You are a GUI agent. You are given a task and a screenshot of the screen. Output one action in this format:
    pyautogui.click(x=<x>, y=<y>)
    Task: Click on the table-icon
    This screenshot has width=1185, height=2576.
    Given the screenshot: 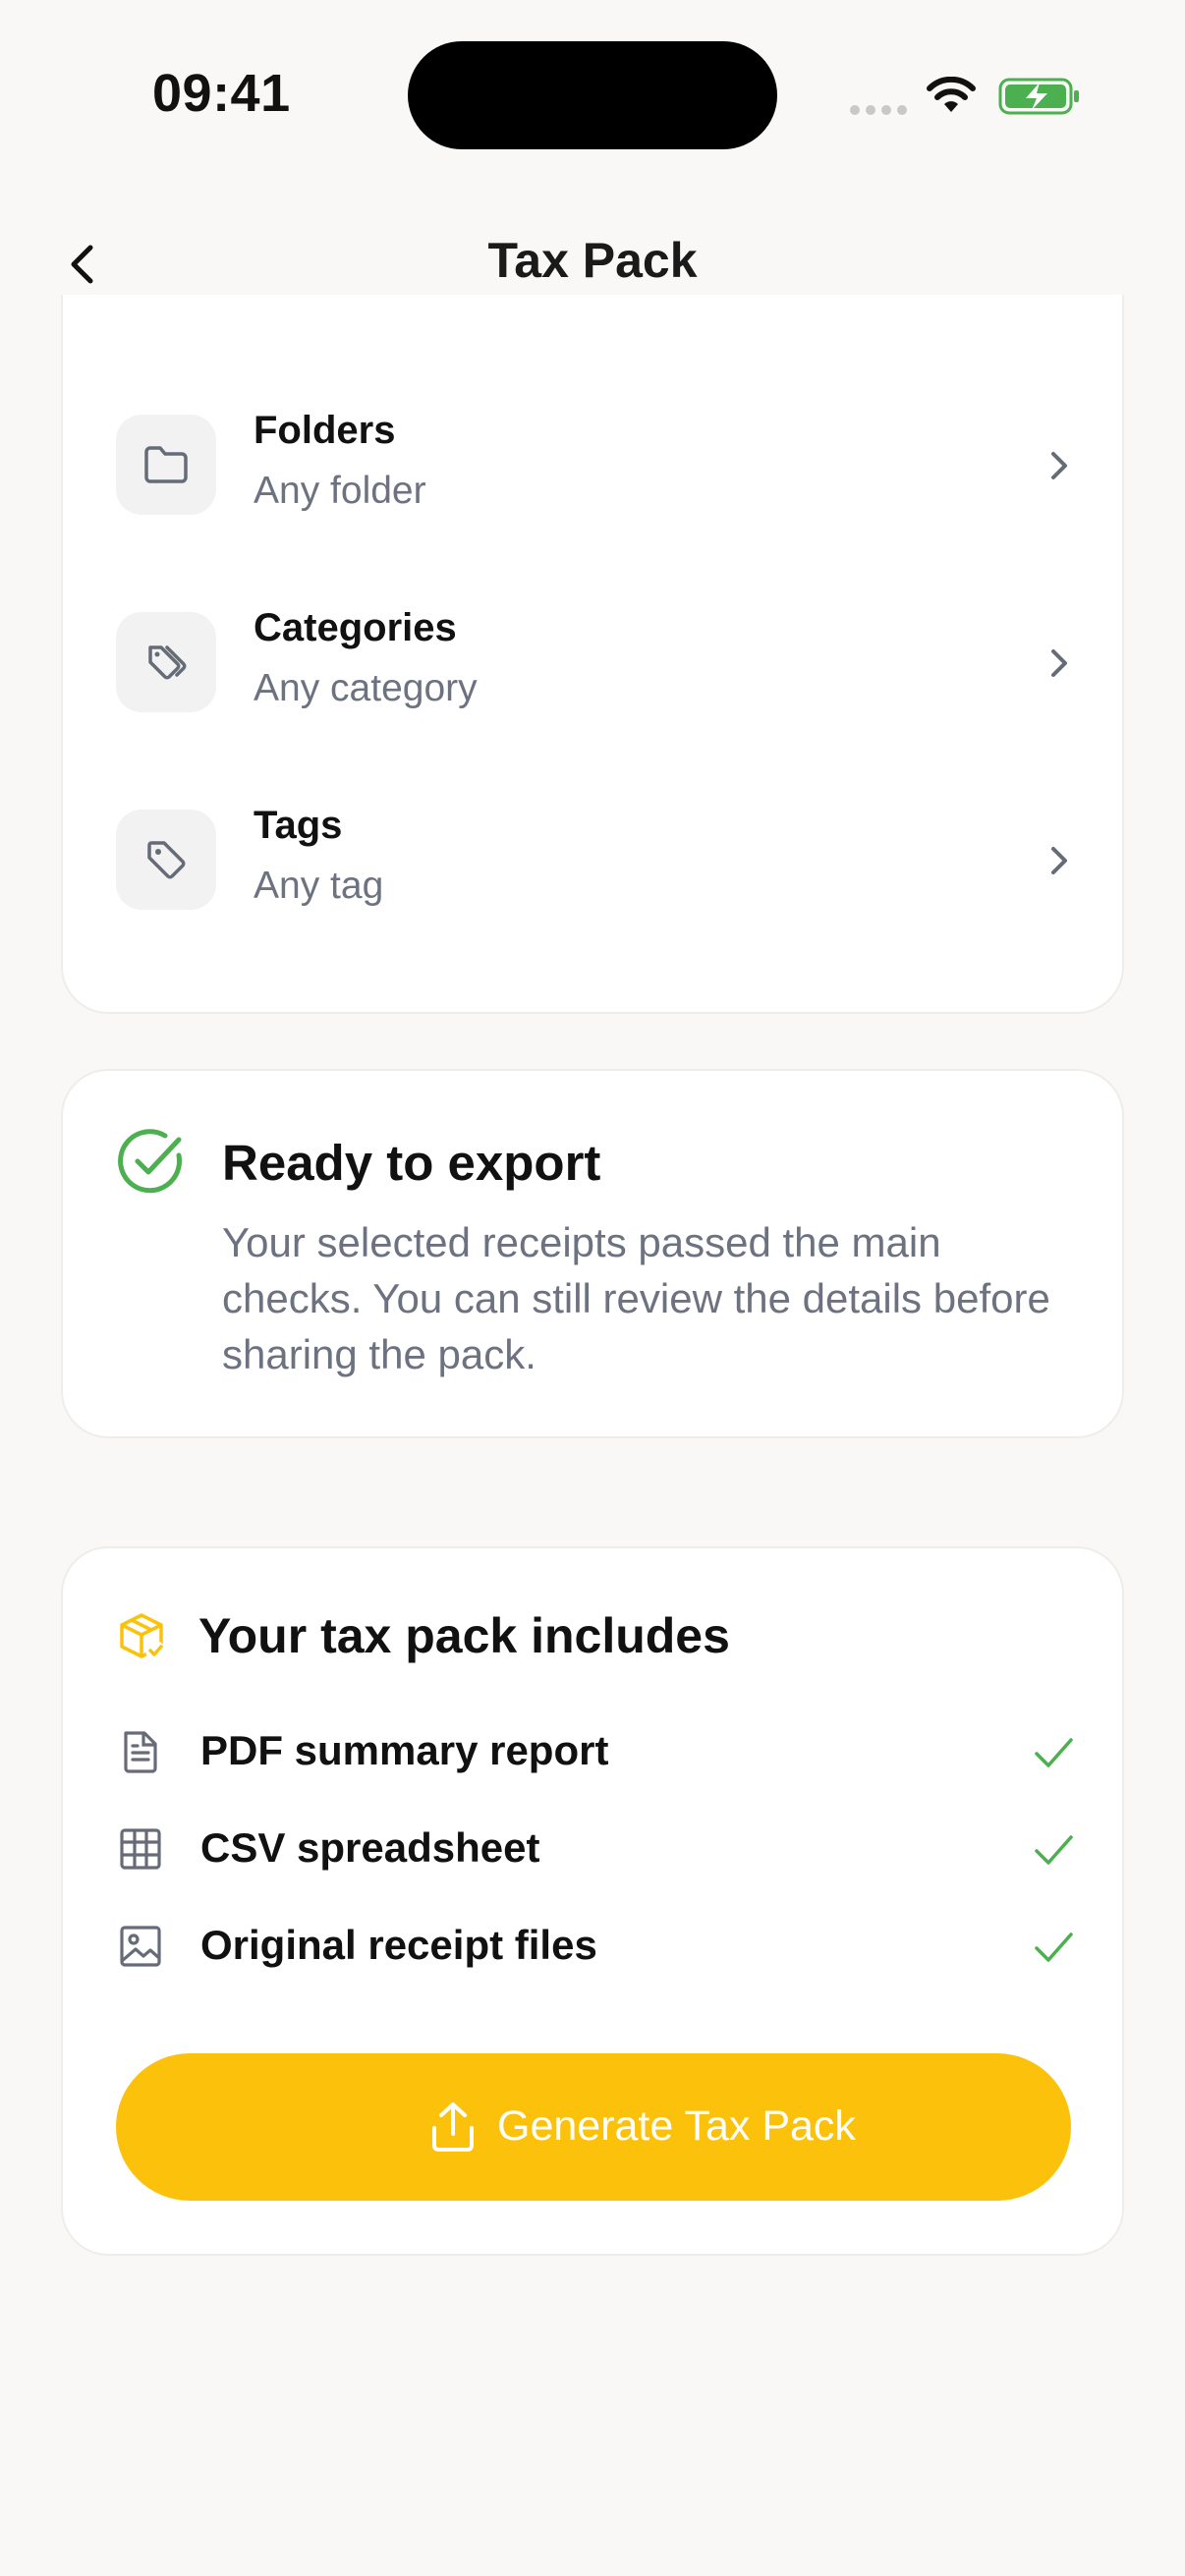 What is the action you would take?
    pyautogui.click(x=140, y=1849)
    